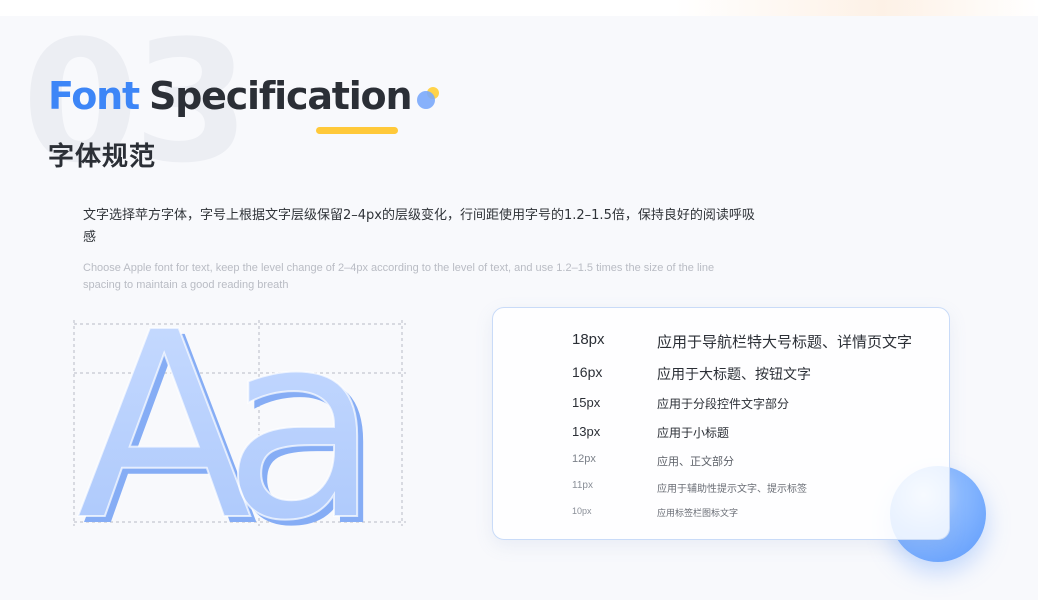 The width and height of the screenshot is (1038, 600). I want to click on page-subtitle: 字体规范, so click(102, 157).